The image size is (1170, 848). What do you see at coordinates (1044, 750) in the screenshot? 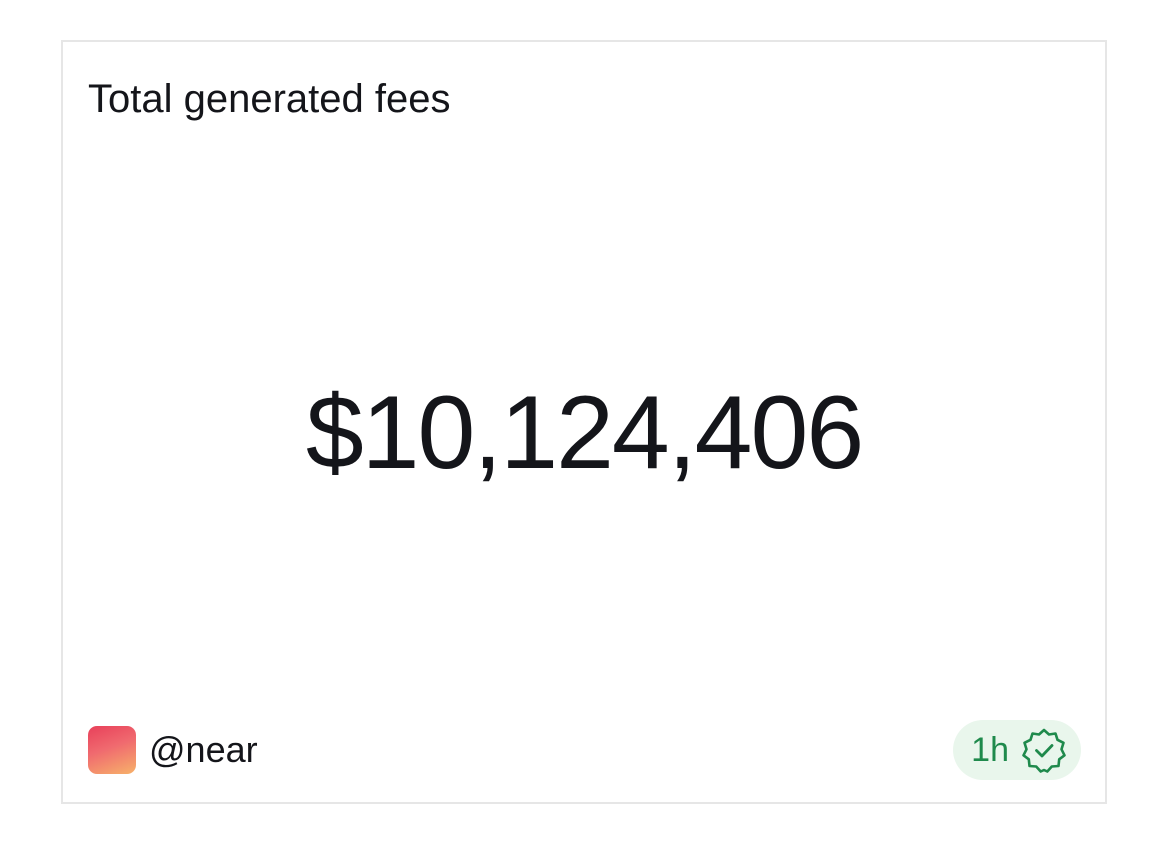
I see `verified-check-icon` at bounding box center [1044, 750].